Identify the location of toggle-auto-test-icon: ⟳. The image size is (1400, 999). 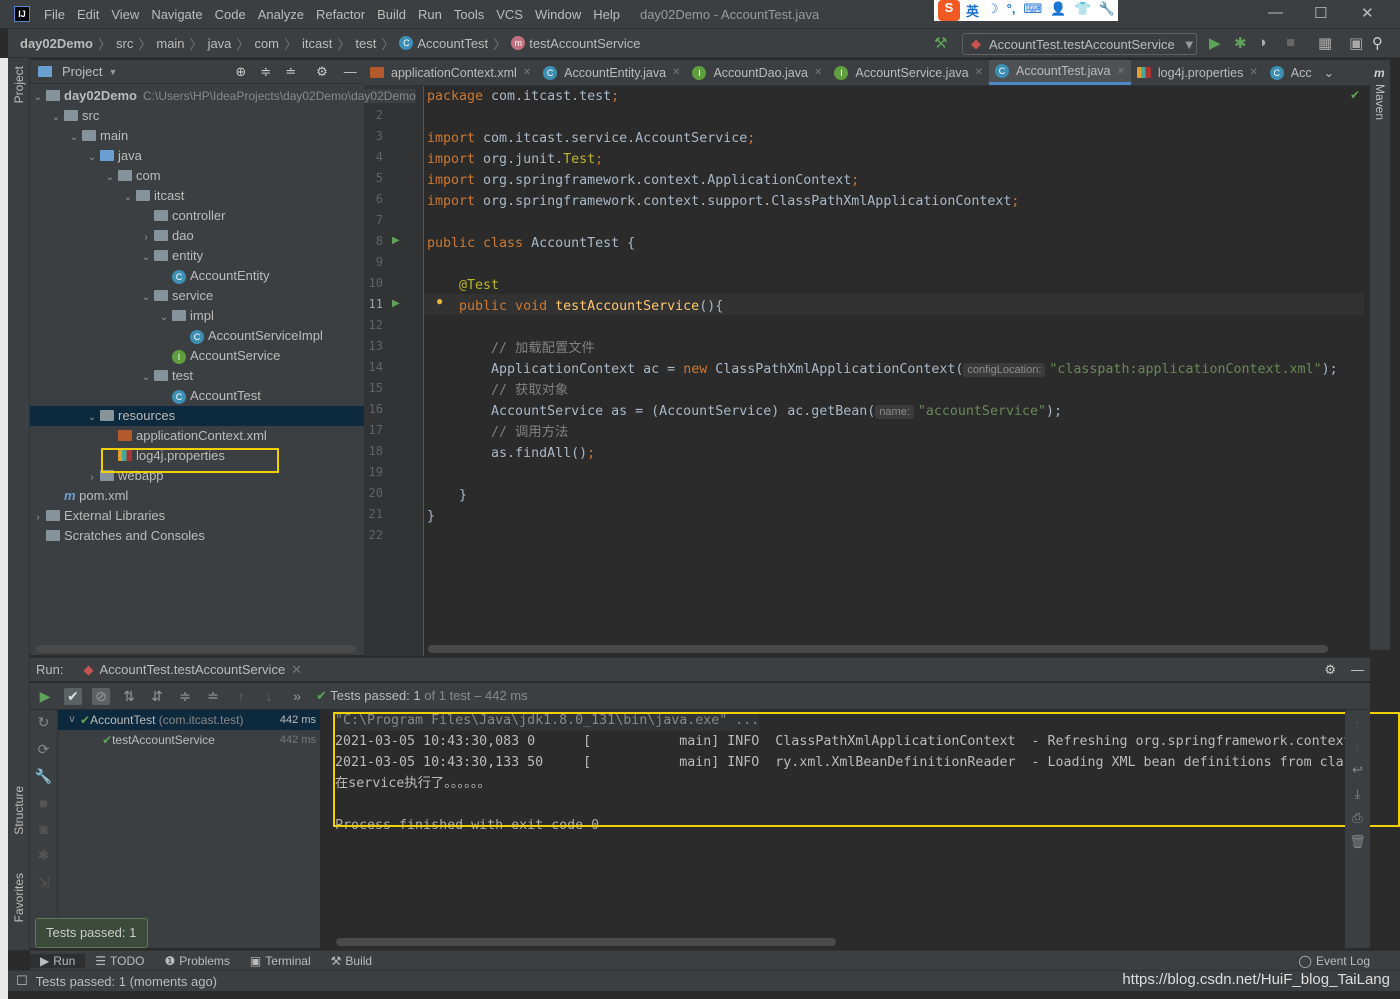
(44, 749).